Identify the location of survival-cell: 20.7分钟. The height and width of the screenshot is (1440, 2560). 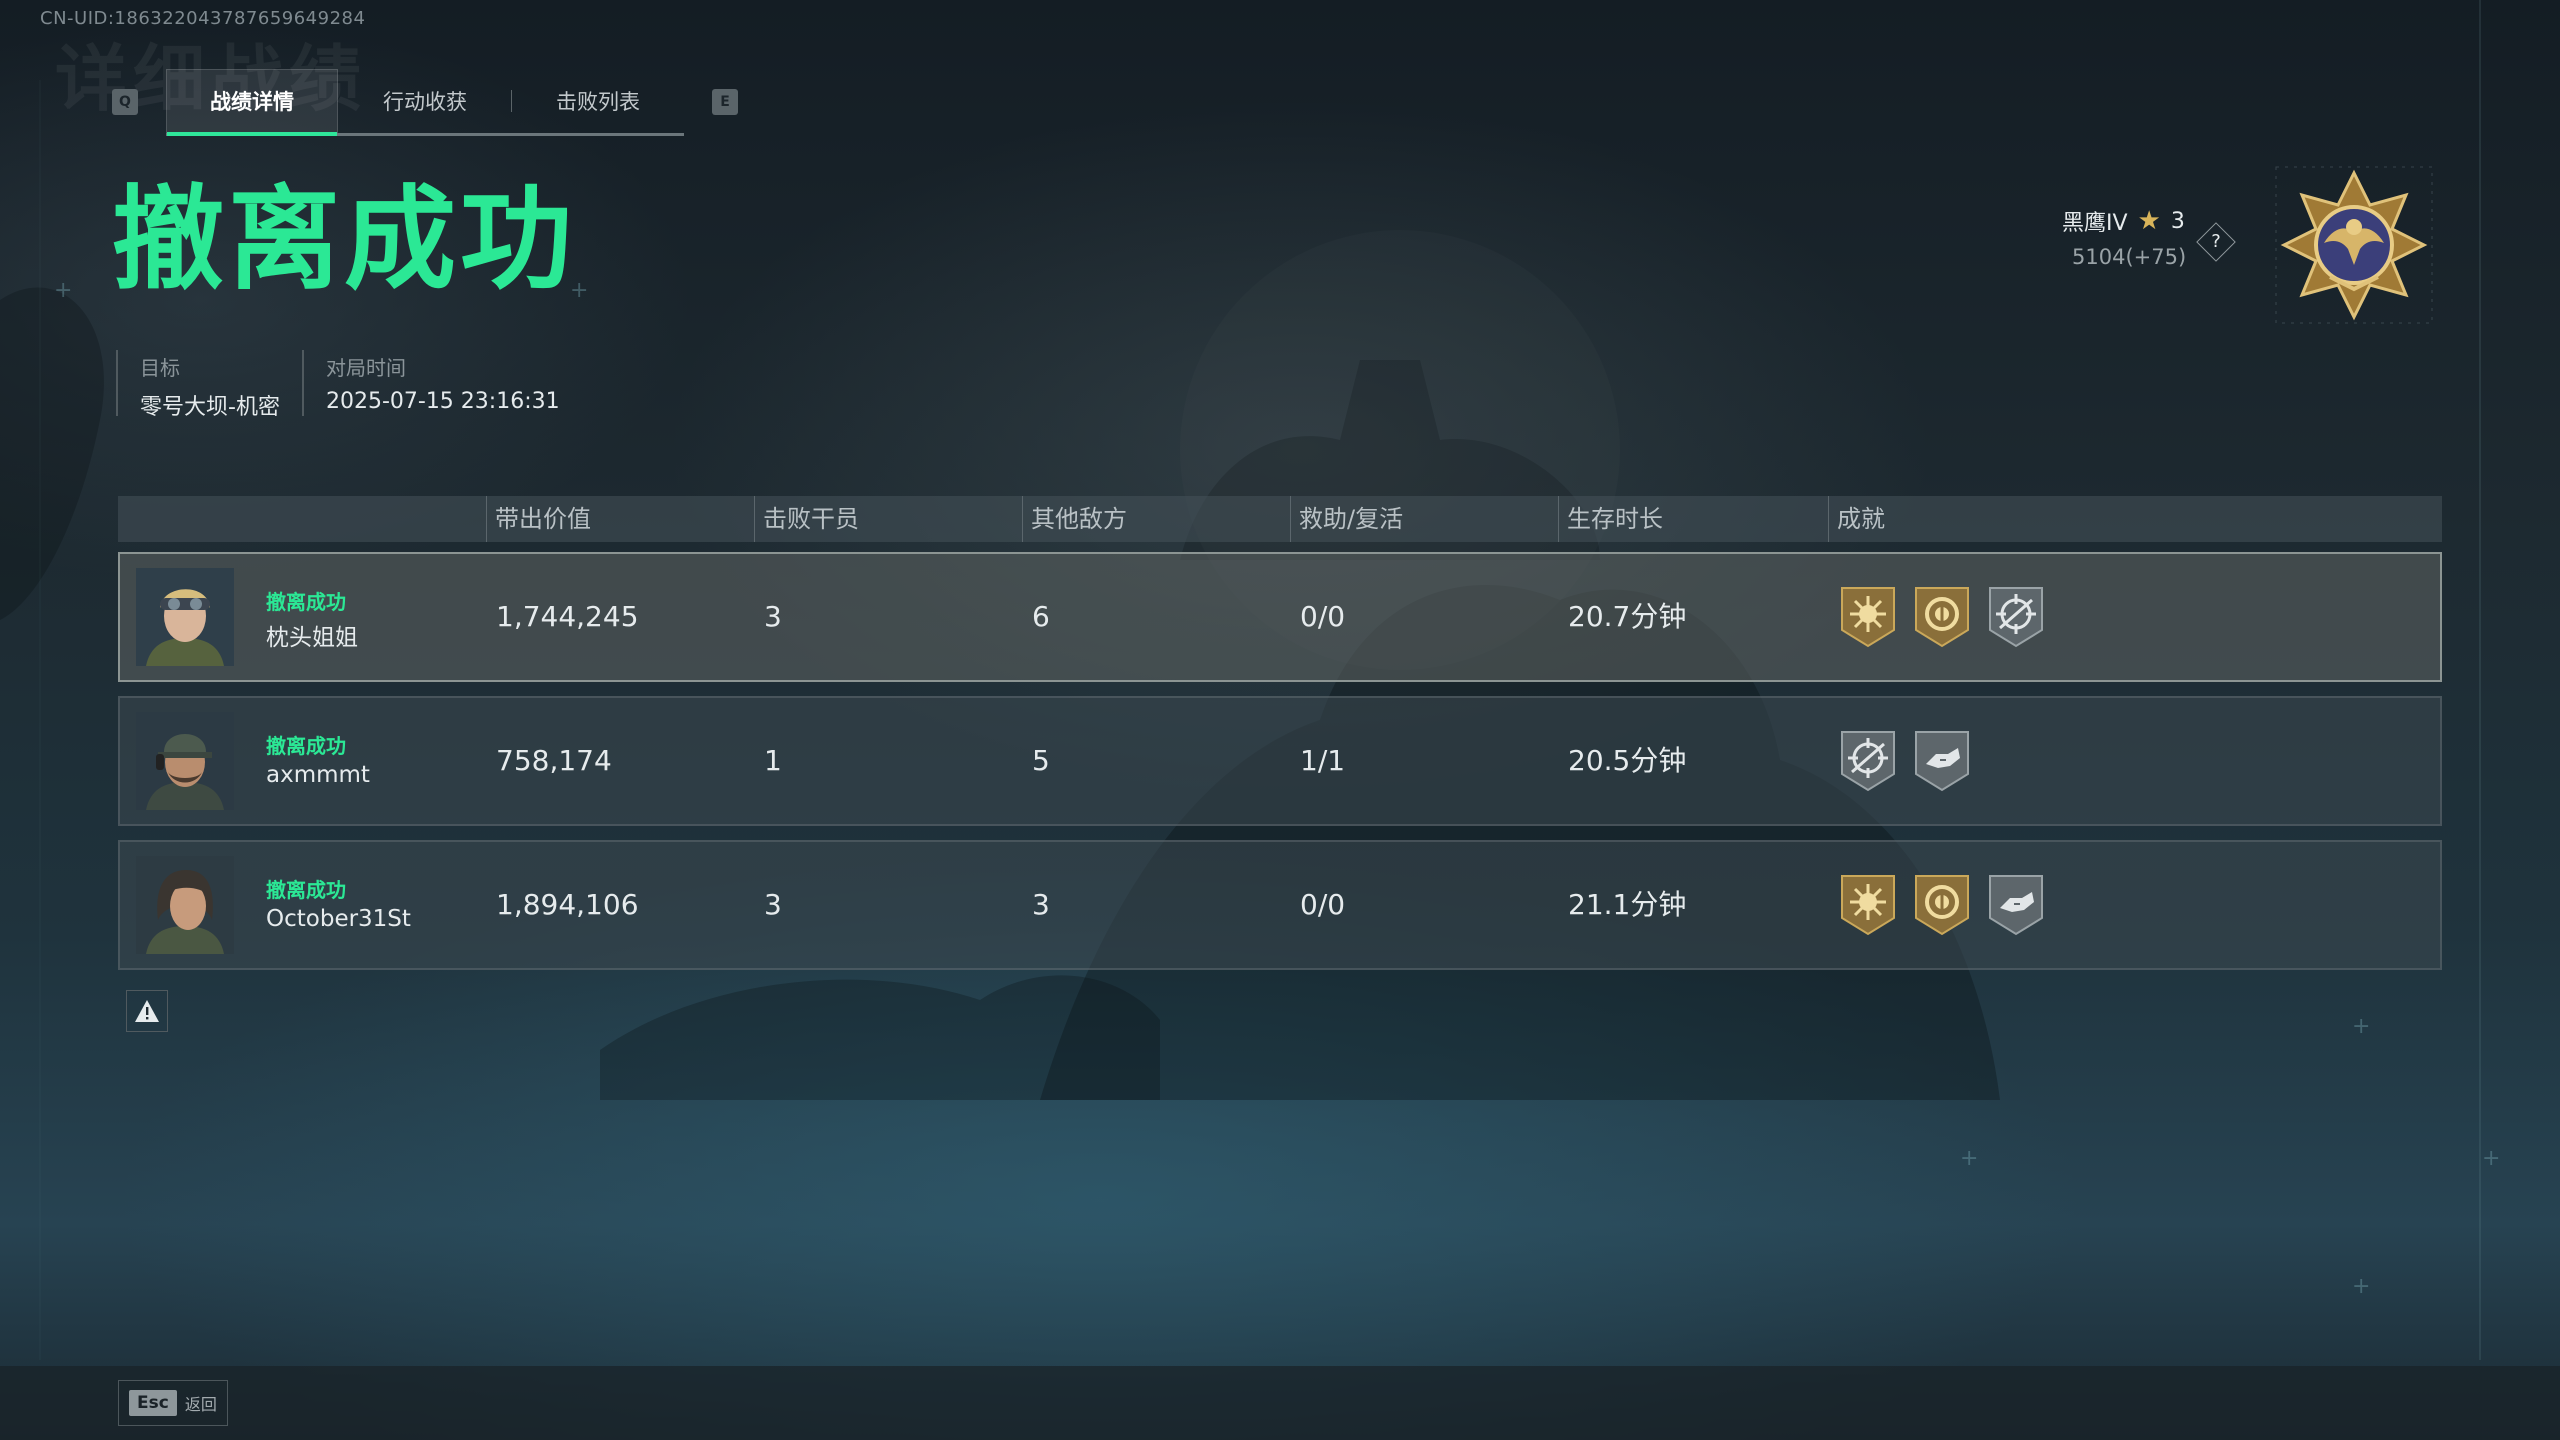
(1627, 616).